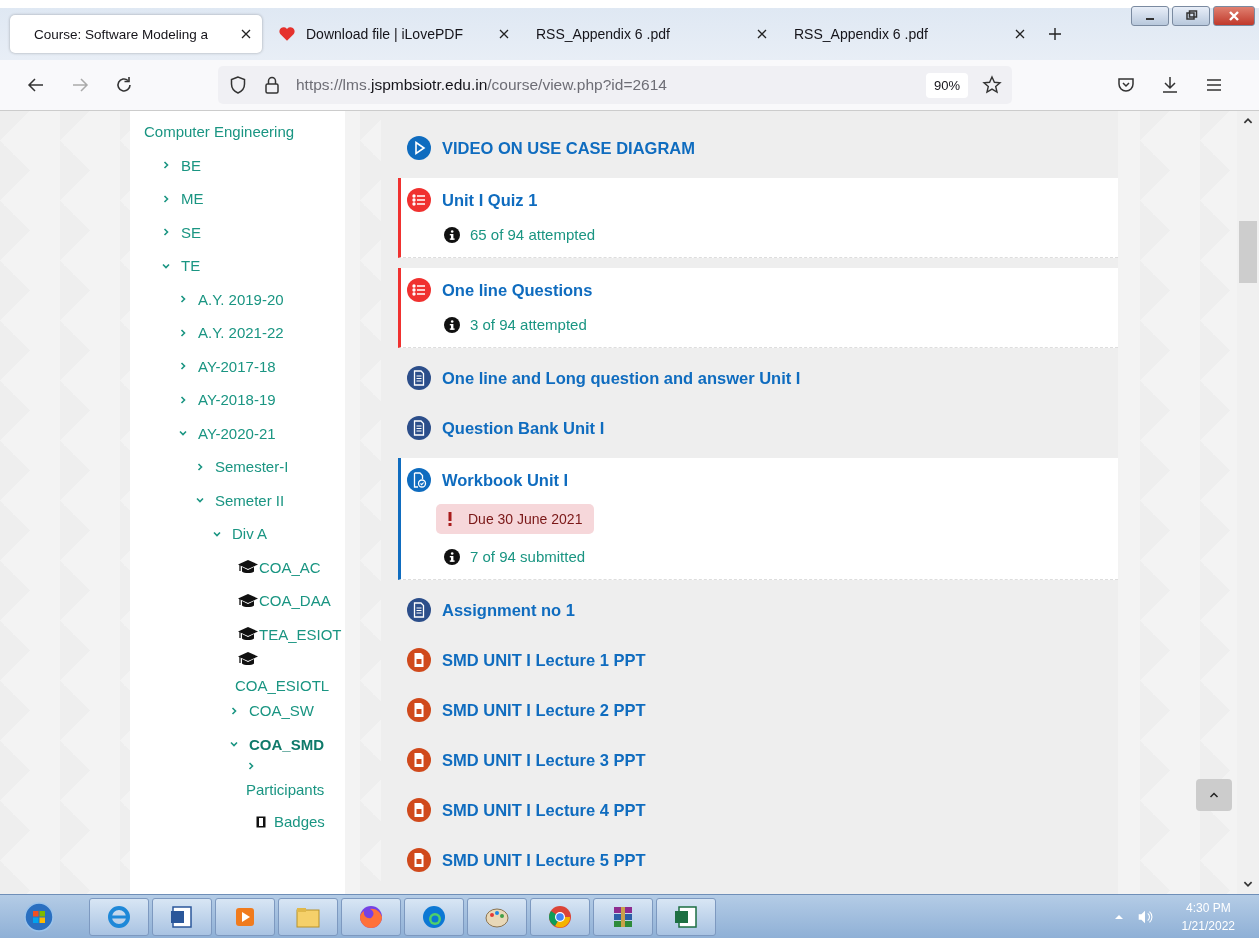  What do you see at coordinates (136, 34) in the screenshot?
I see `browser-tab: Course: Software Modeling a` at bounding box center [136, 34].